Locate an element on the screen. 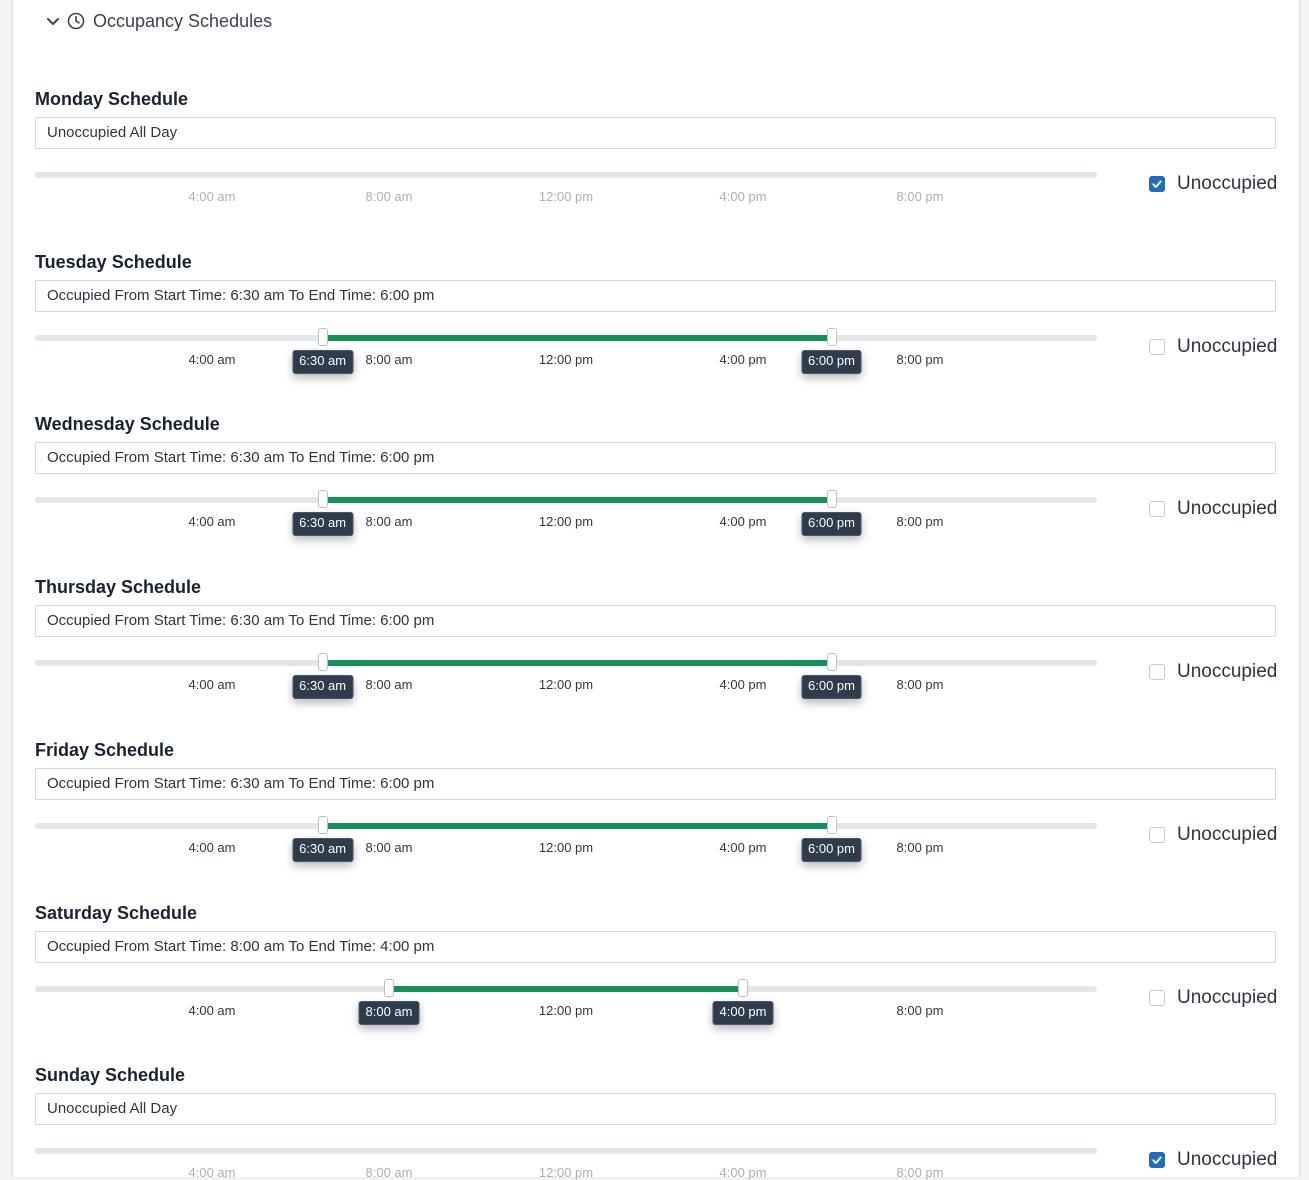 Image resolution: width=1309 pixels, height=1180 pixels. checkmark-icon is located at coordinates (1157, 1160).